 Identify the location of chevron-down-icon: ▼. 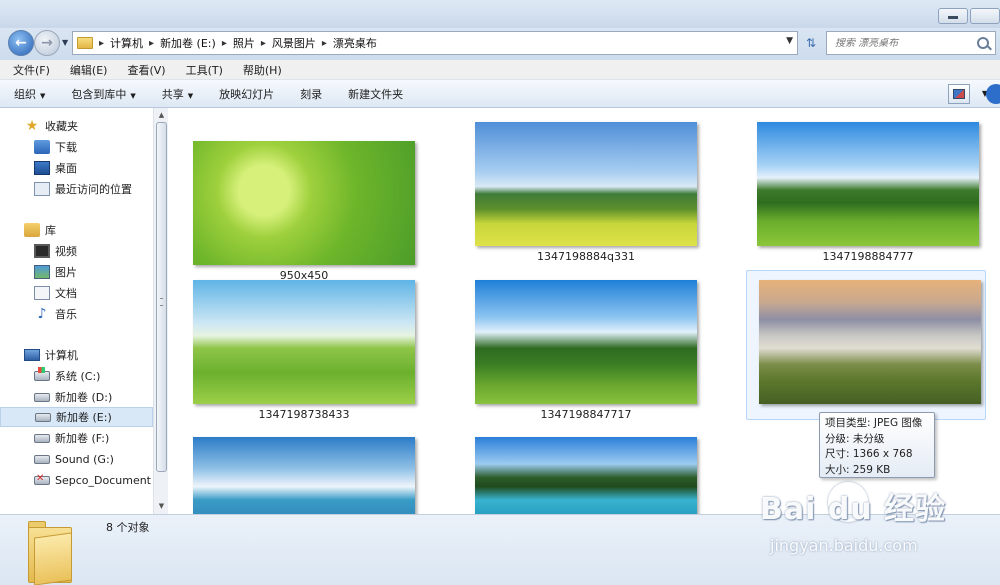
(190, 95).